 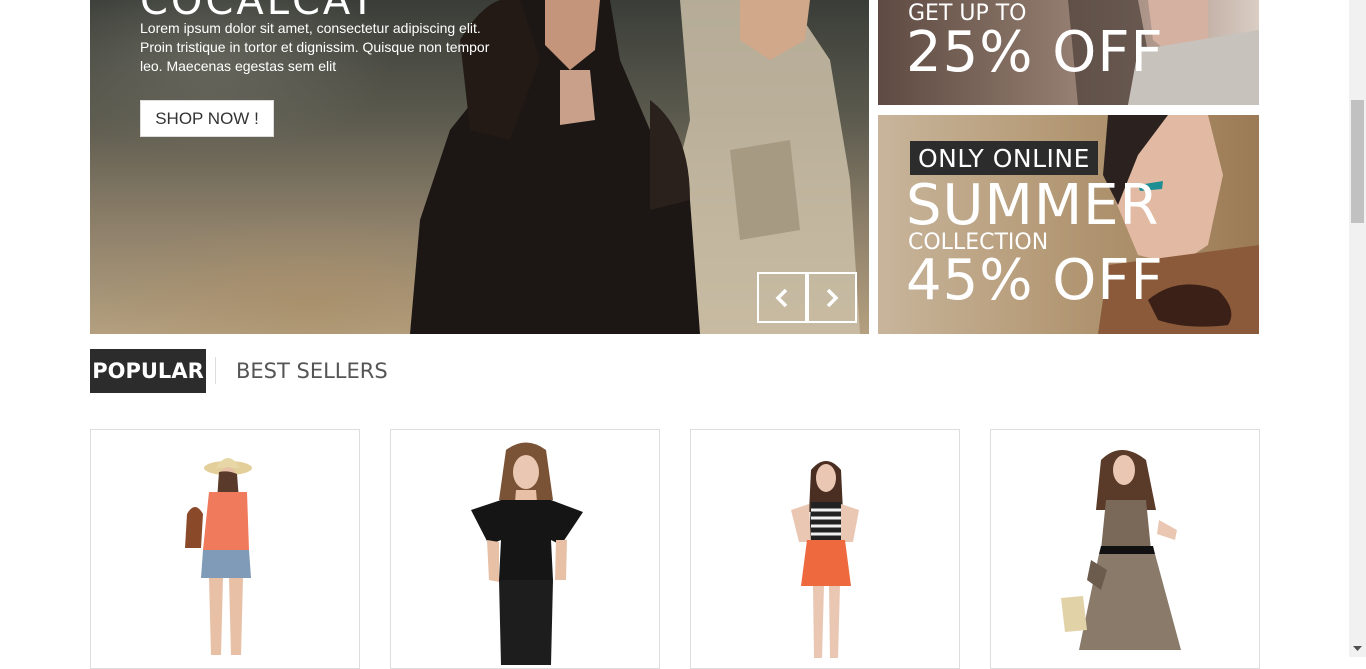 I want to click on scrollbar-thumb, so click(x=1357, y=161).